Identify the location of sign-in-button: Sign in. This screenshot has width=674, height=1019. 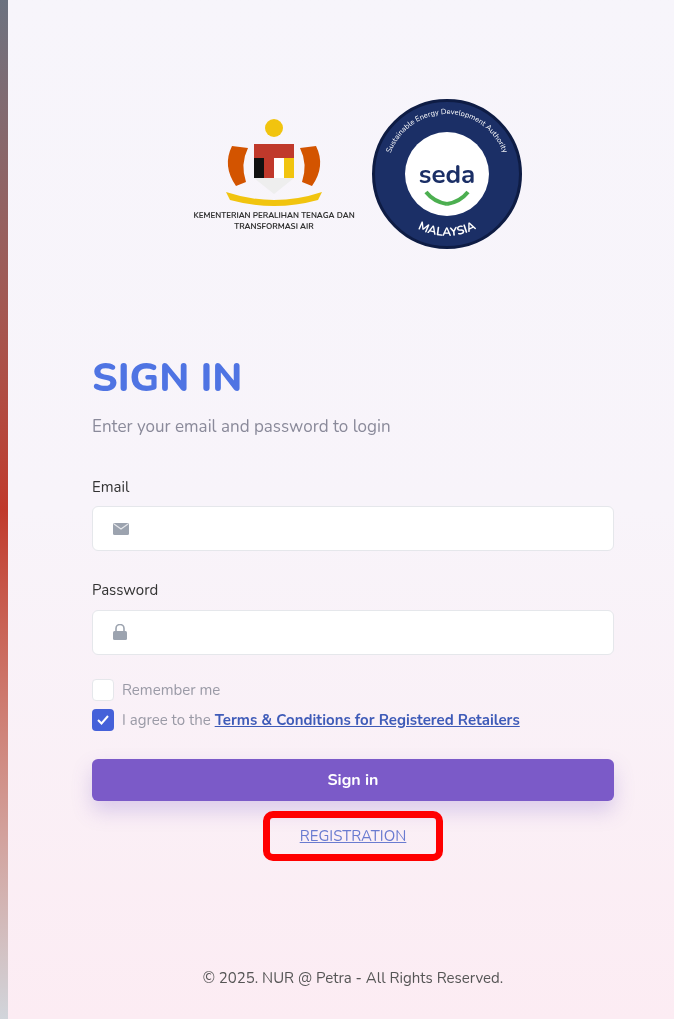
(353, 779).